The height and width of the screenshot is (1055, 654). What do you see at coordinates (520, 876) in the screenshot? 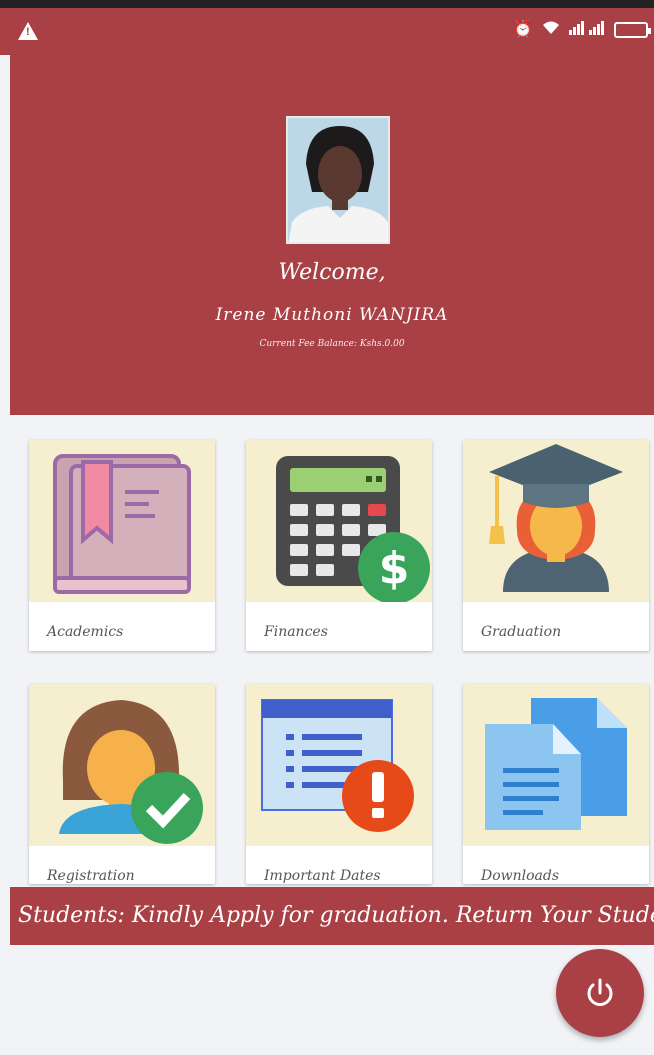
I see `tile-label: Downloads` at bounding box center [520, 876].